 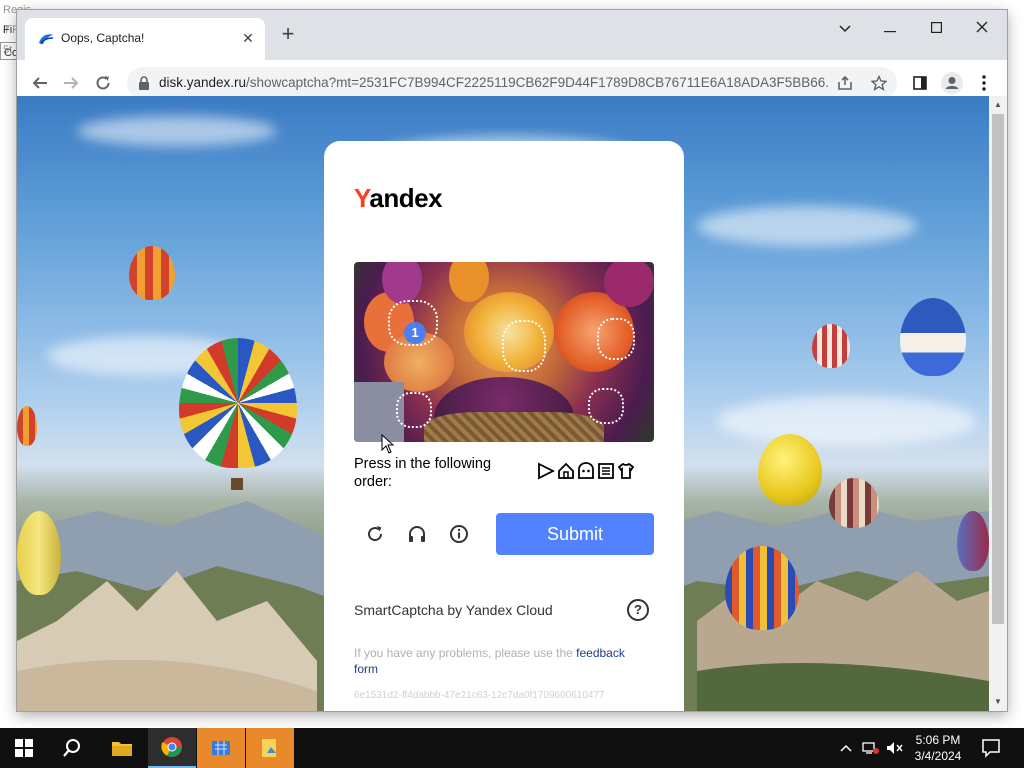 I want to click on windows-logo-icon, so click(x=24, y=748).